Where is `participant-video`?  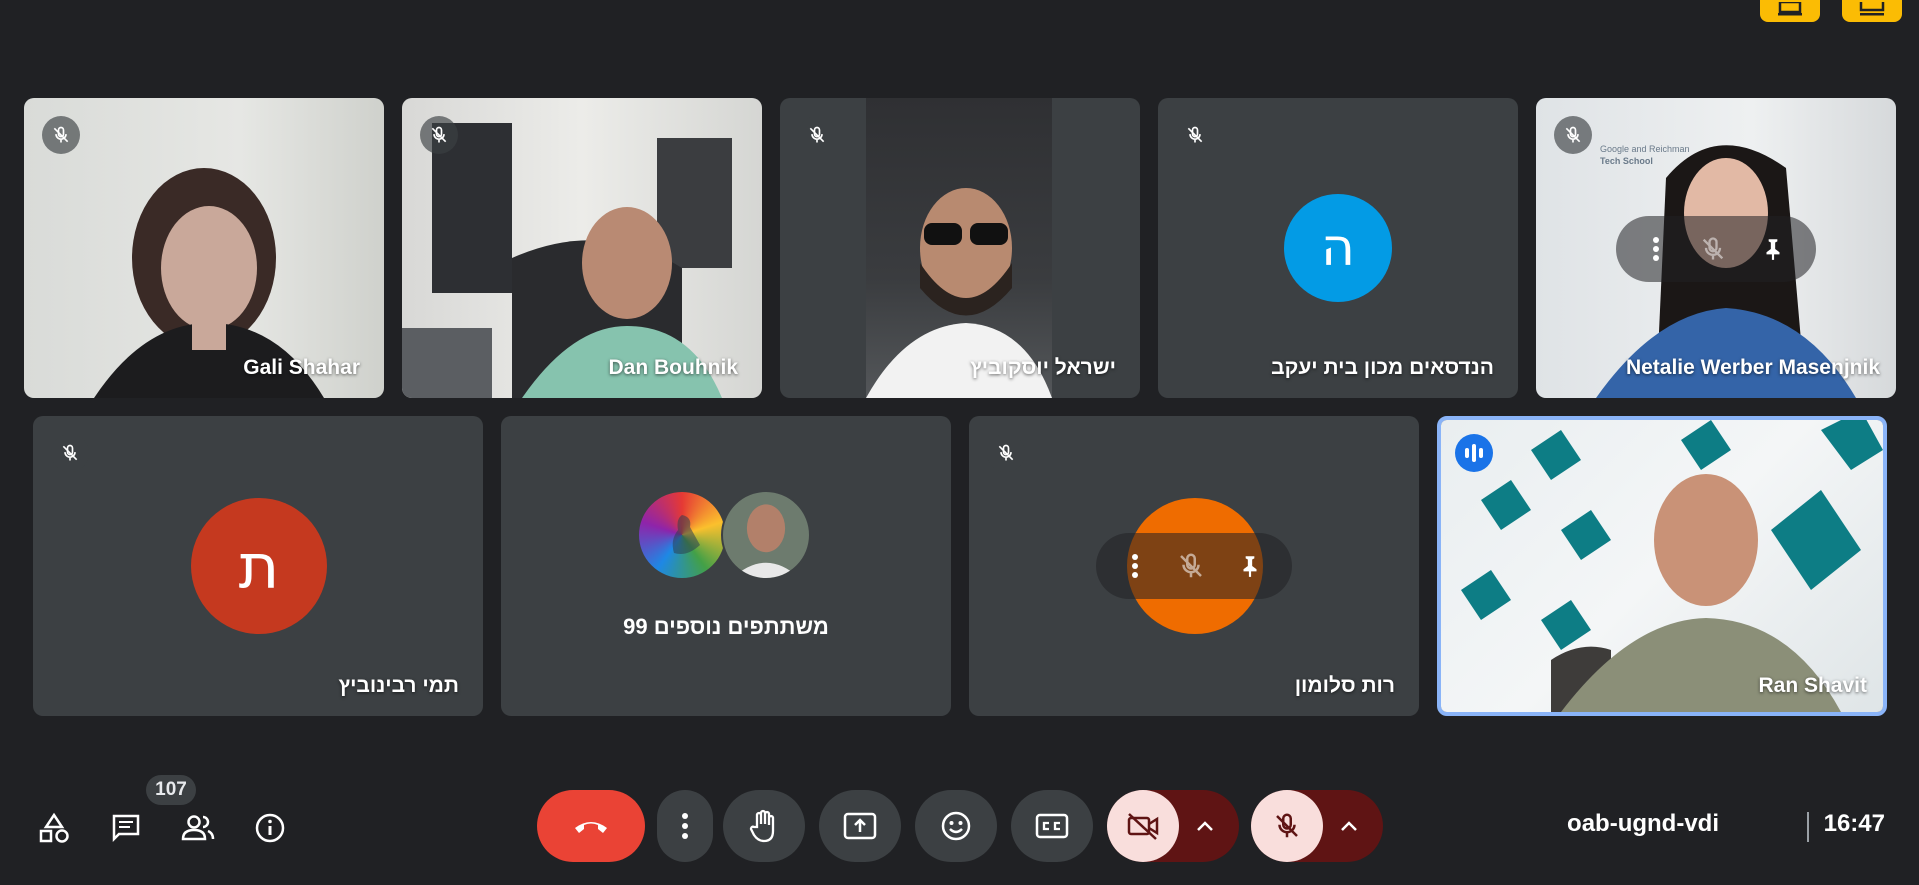 participant-video is located at coordinates (959, 248).